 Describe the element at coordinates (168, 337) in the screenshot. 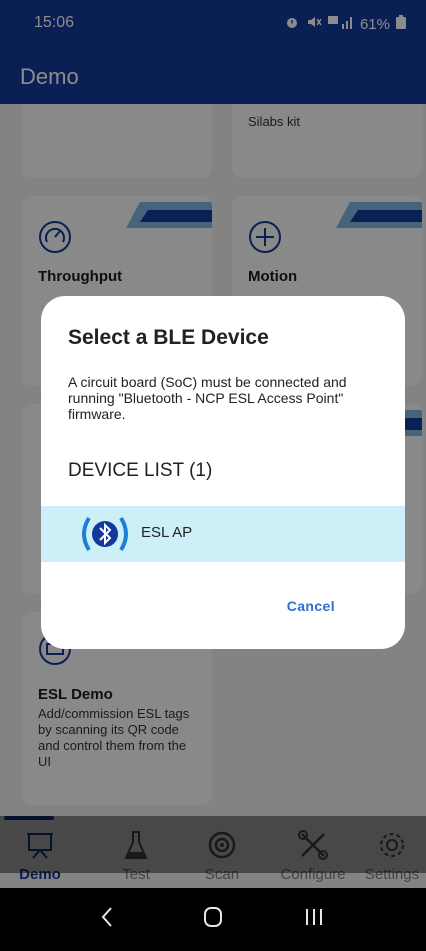

I see `dialog-title: Select a BLE Device` at that location.